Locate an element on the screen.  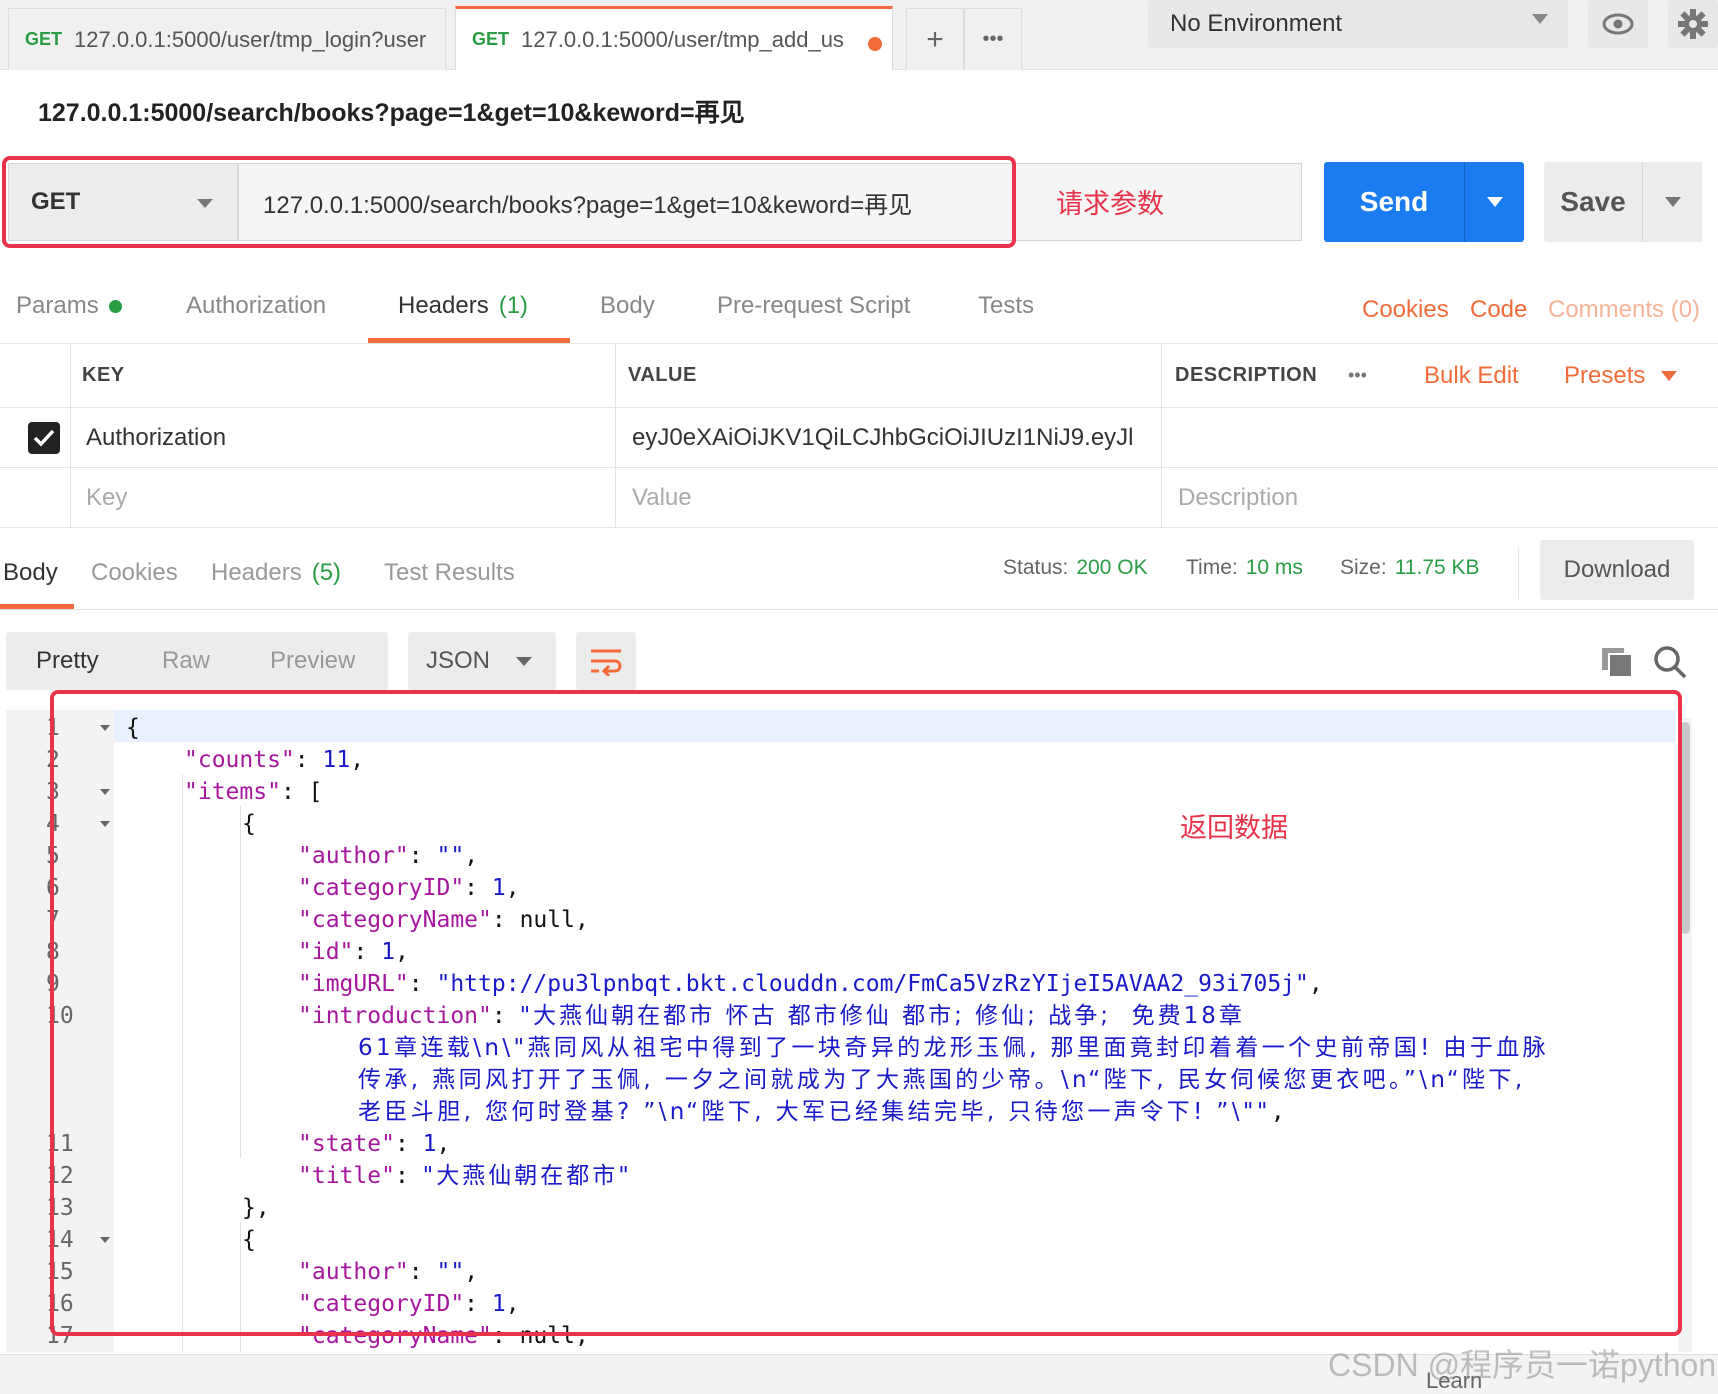
save-button: Save is located at coordinates (1593, 202).